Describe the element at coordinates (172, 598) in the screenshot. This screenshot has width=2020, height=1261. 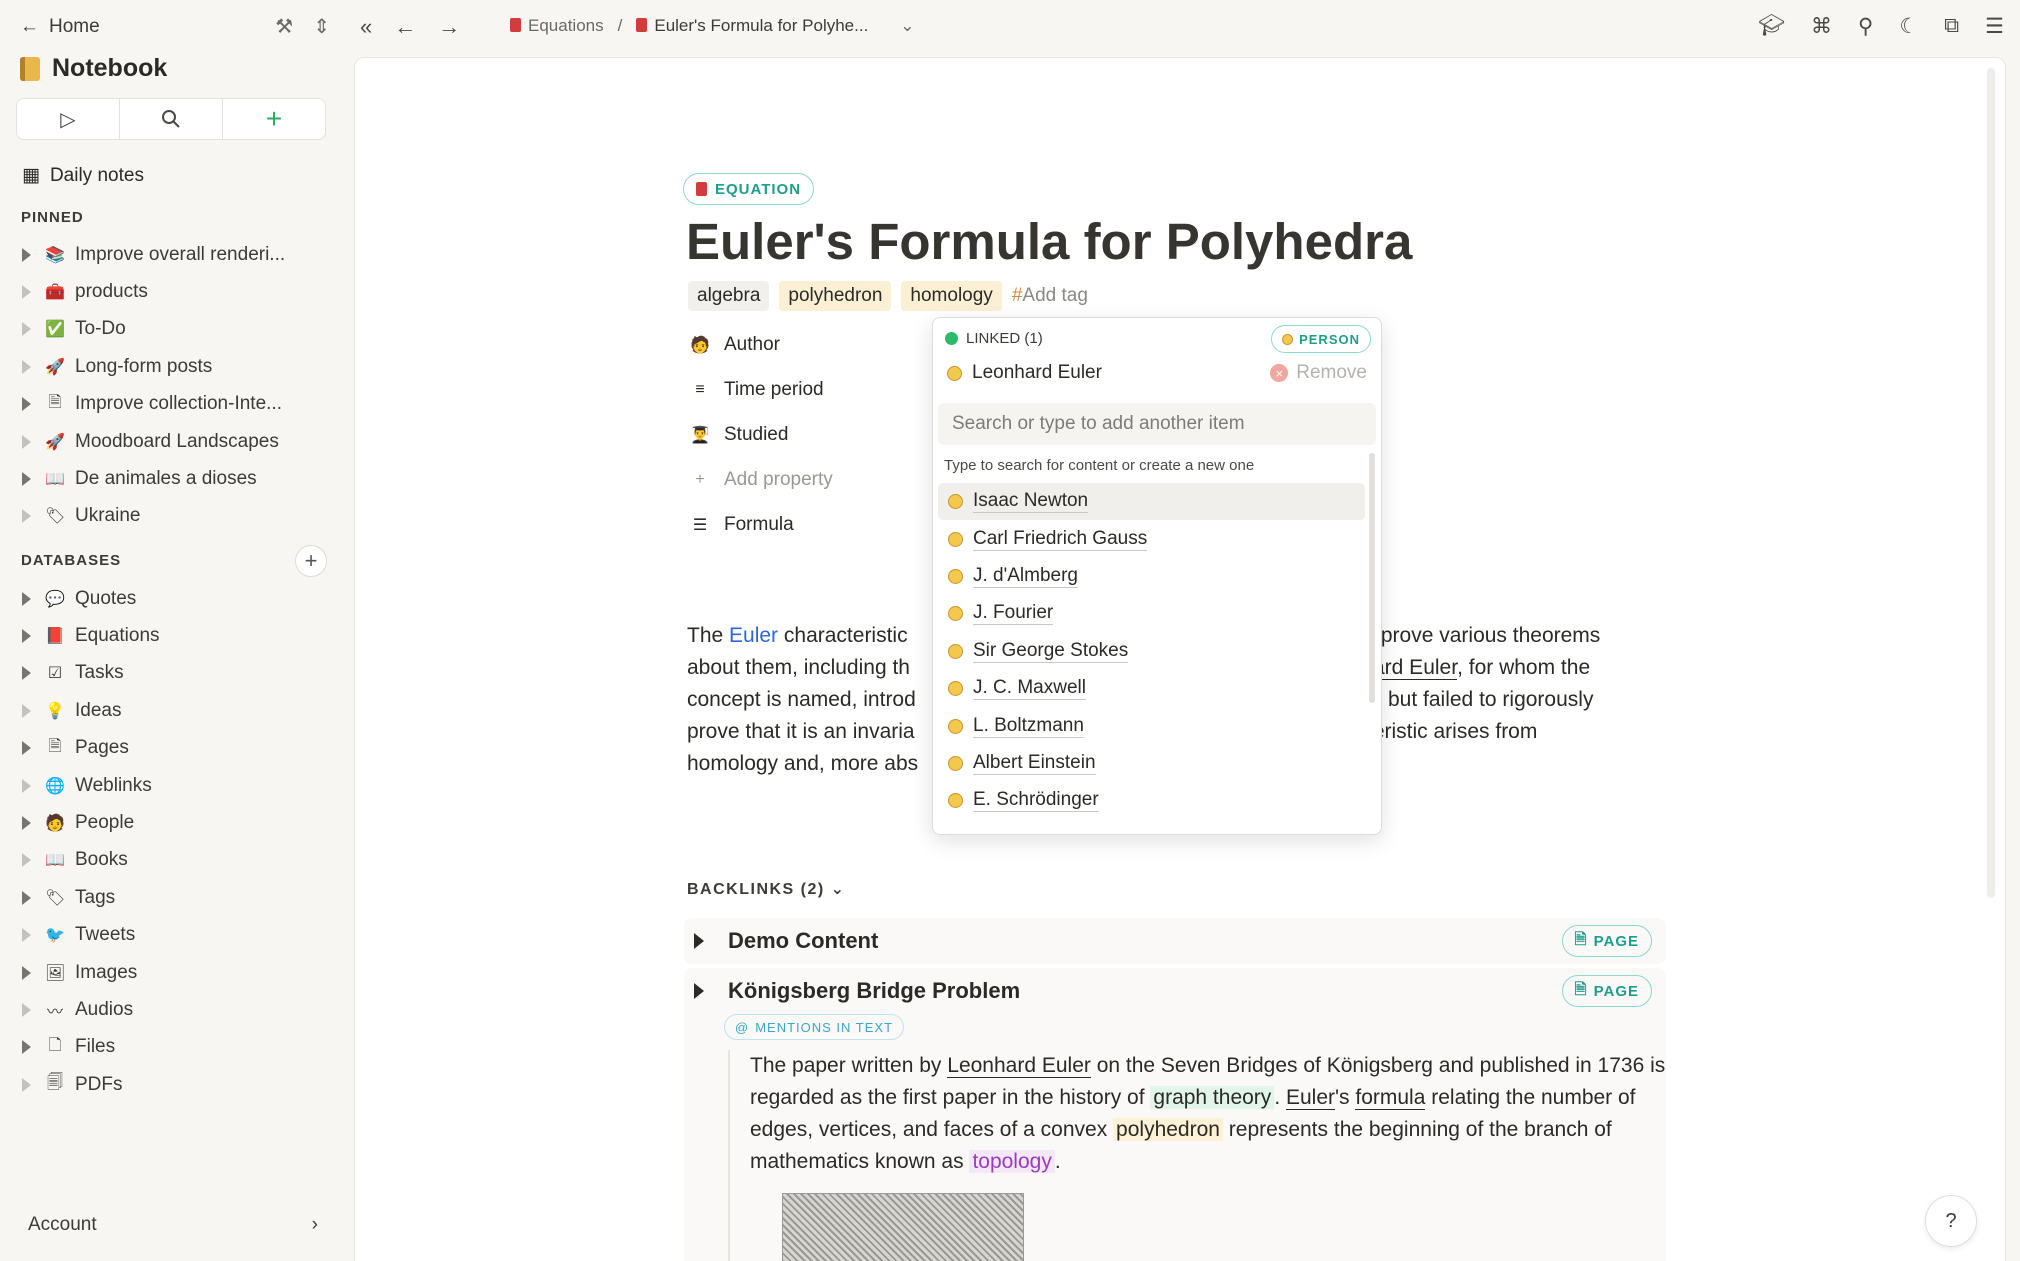
I see `sidebar-item-database: 💬 Quotes` at that location.